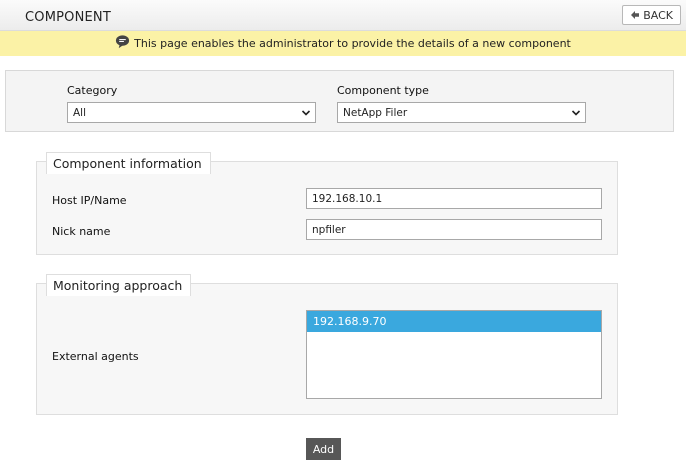  What do you see at coordinates (454, 321) in the screenshot?
I see `agent-option: 192.168.9.70` at bounding box center [454, 321].